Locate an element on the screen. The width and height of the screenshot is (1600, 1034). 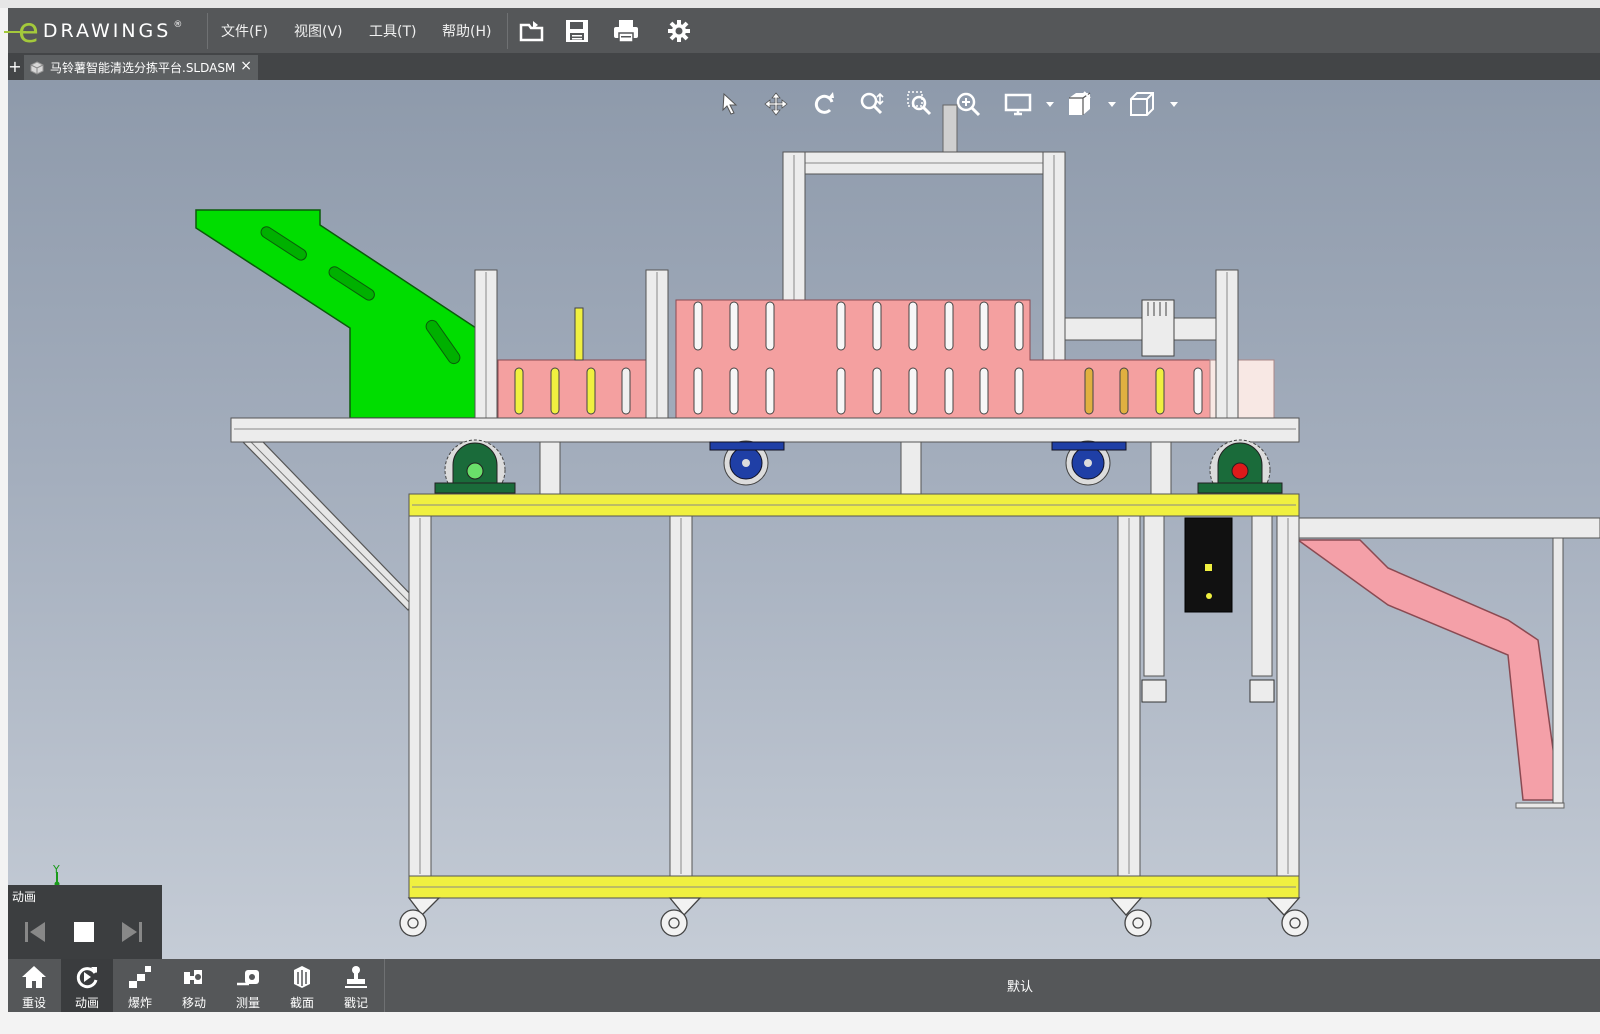
bearing-right is located at coordinates (1240, 470).